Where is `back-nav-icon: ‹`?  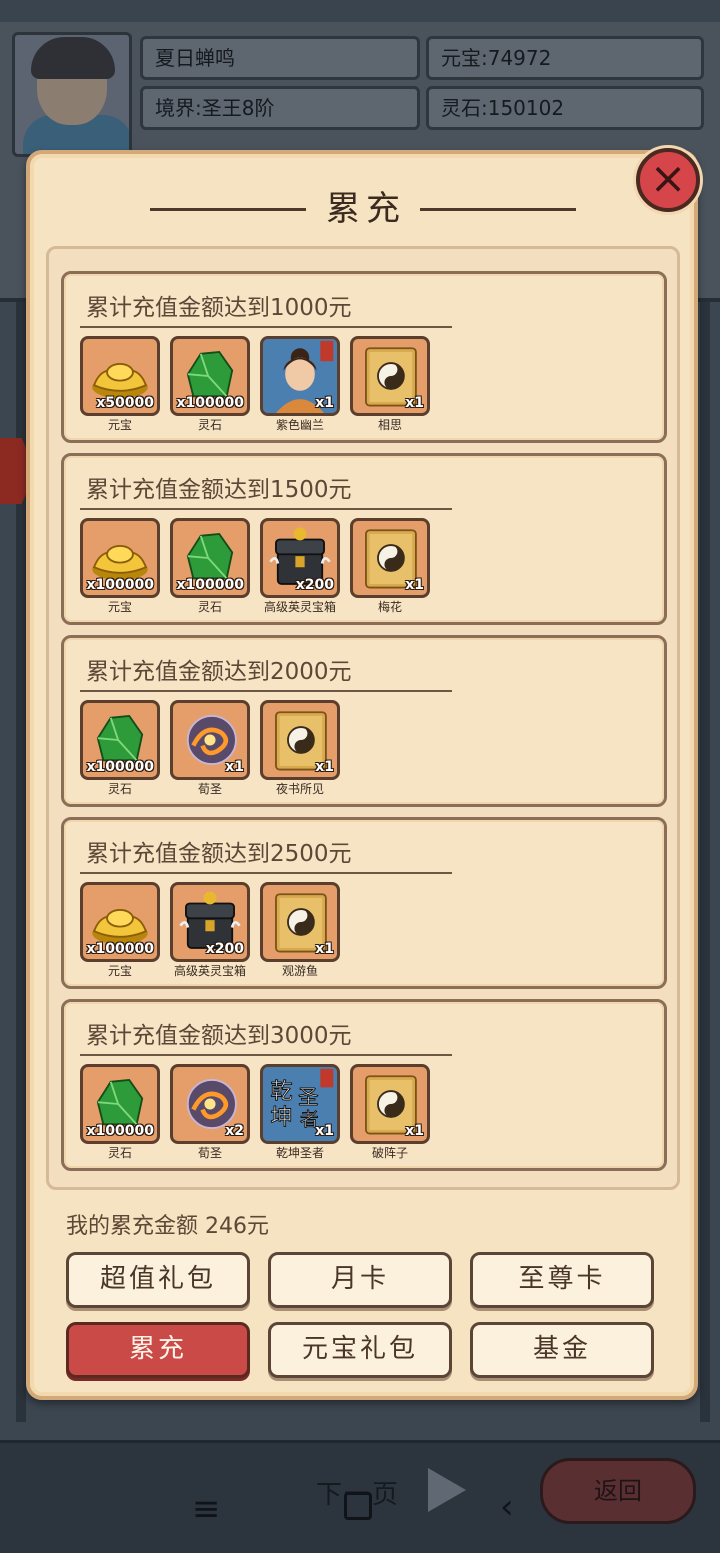 back-nav-icon: ‹ is located at coordinates (507, 1507).